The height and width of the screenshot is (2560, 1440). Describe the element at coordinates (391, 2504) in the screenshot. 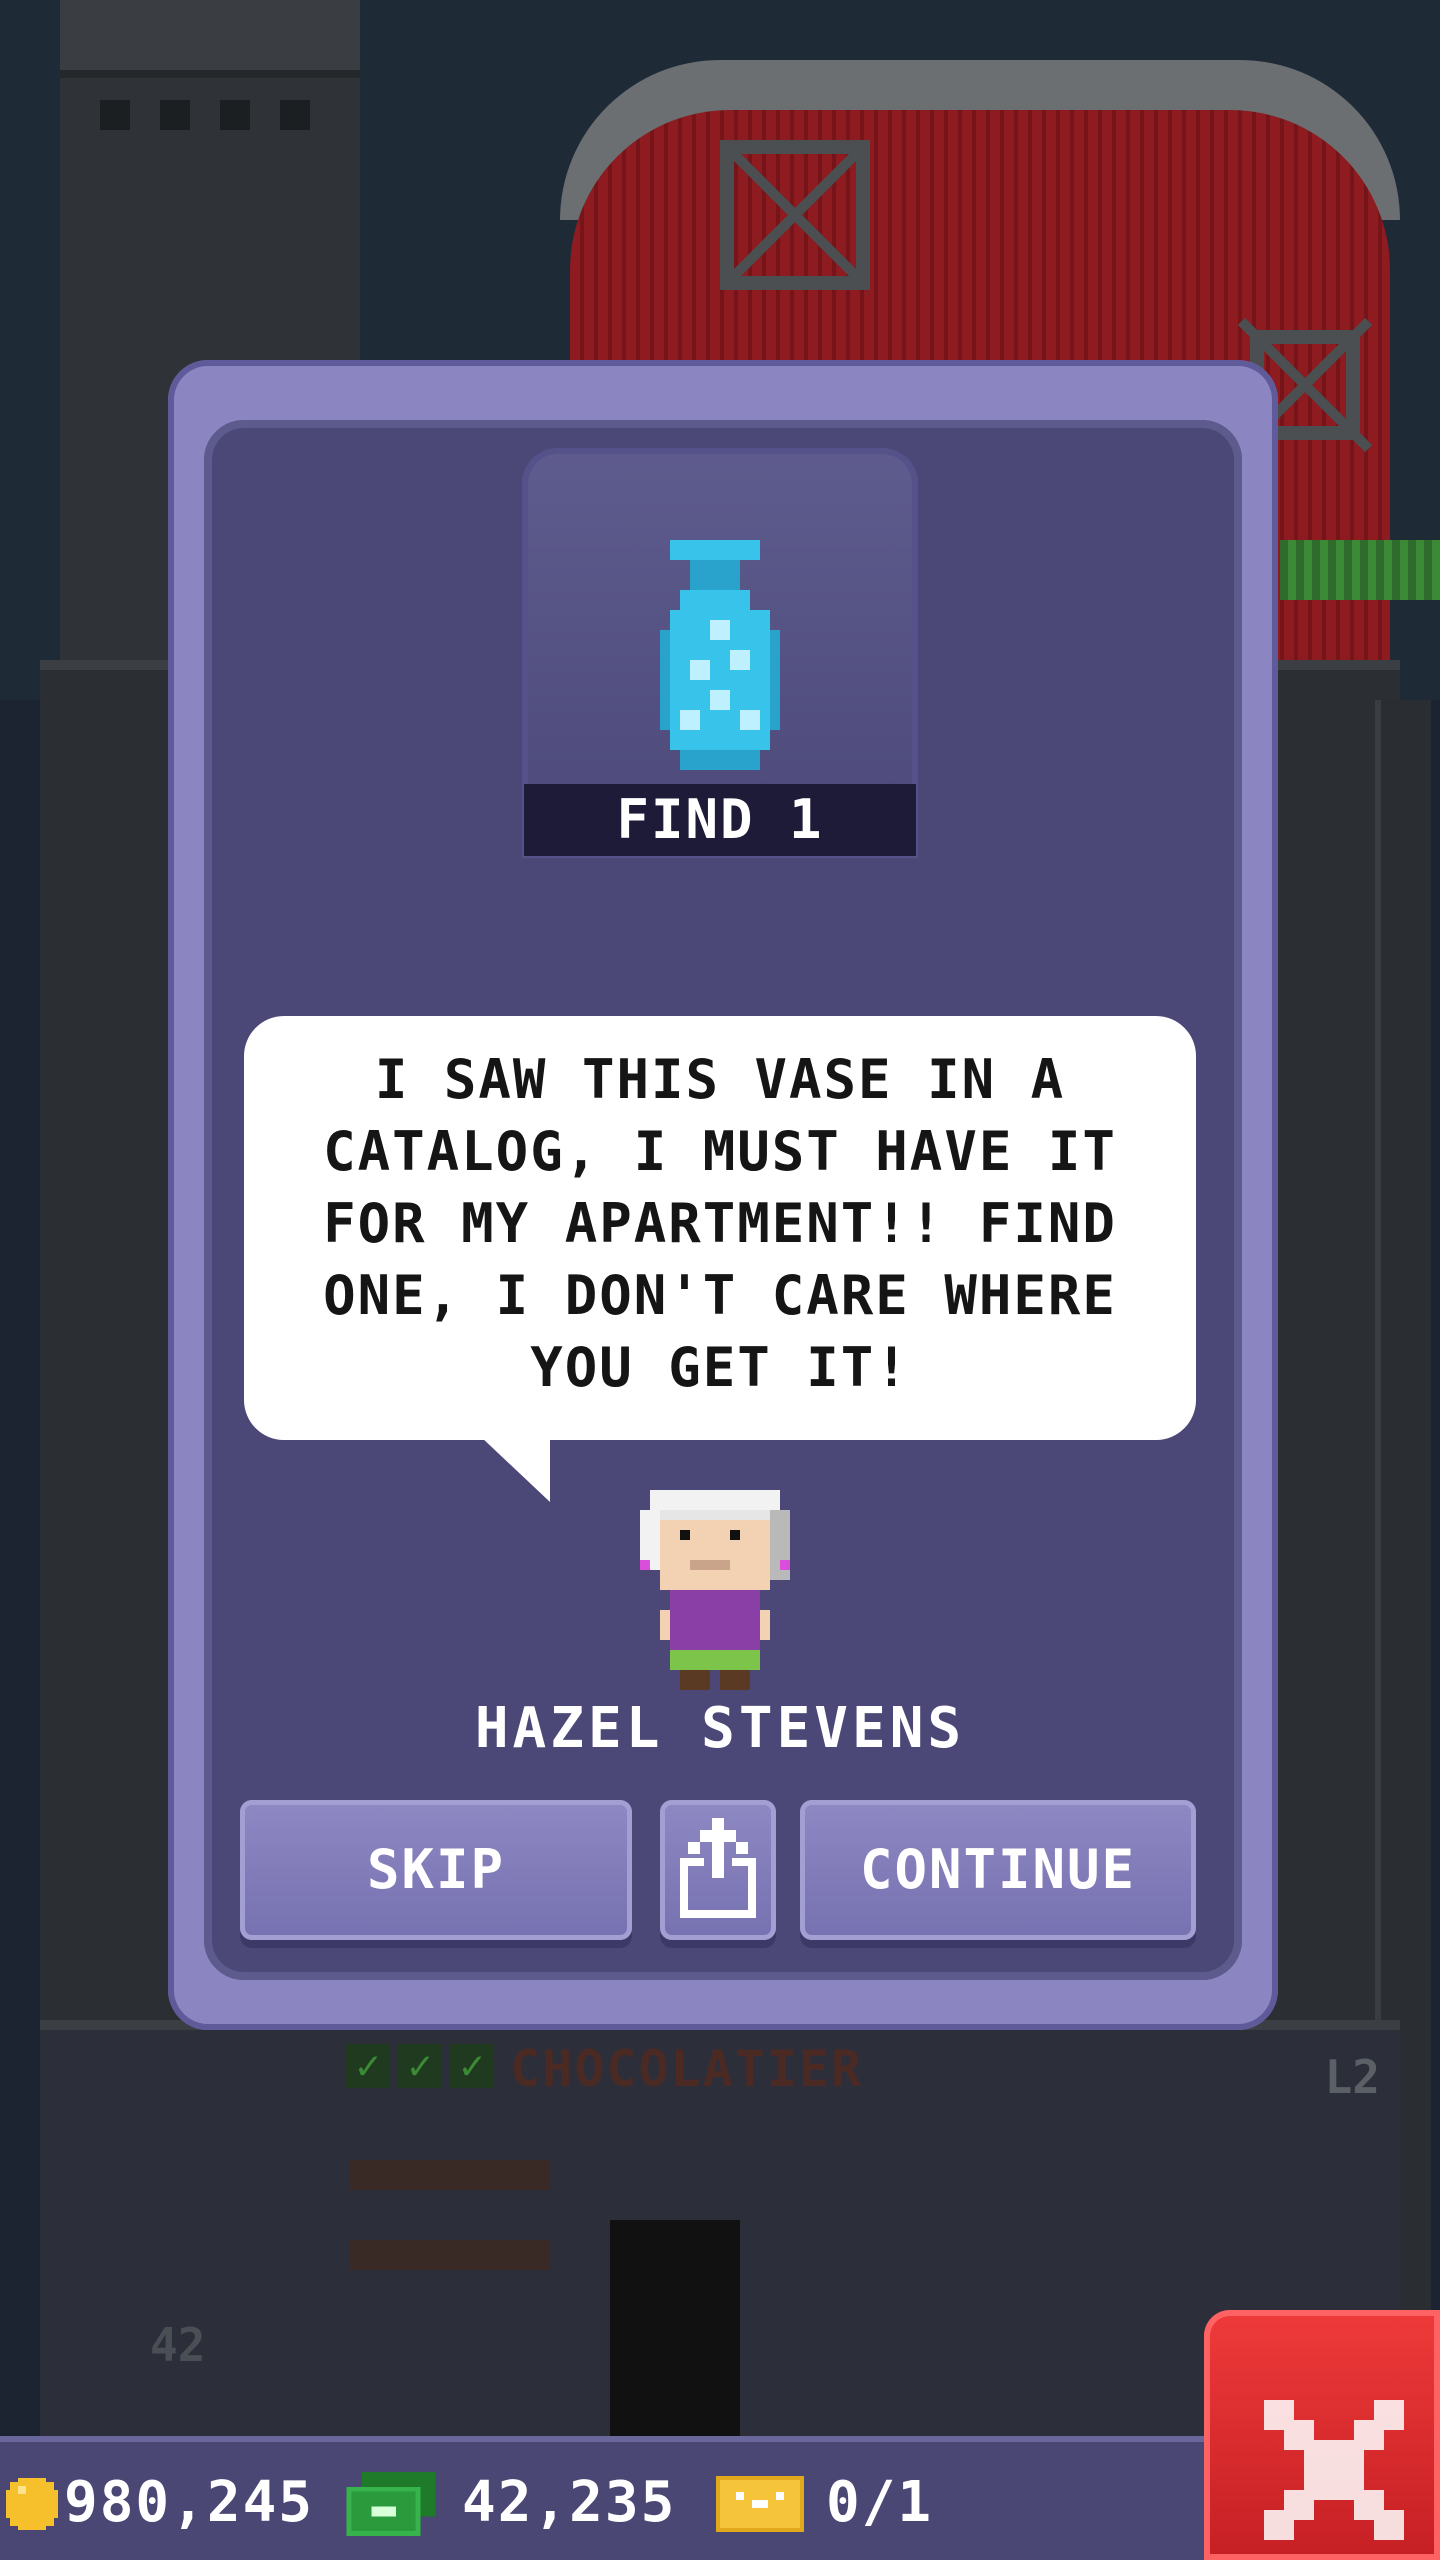

I see `bux-icon` at that location.